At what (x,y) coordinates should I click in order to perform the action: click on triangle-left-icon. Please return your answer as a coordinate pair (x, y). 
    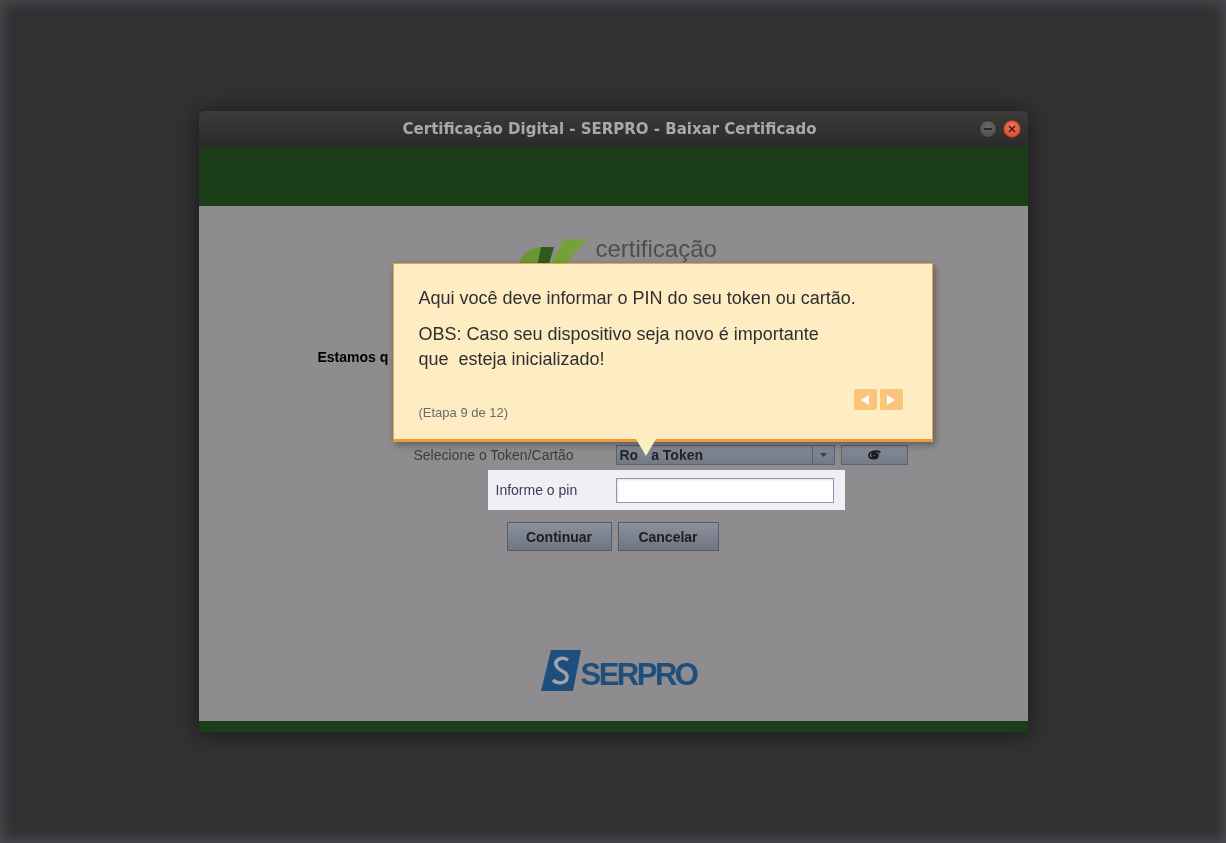
    Looking at the image, I should click on (865, 399).